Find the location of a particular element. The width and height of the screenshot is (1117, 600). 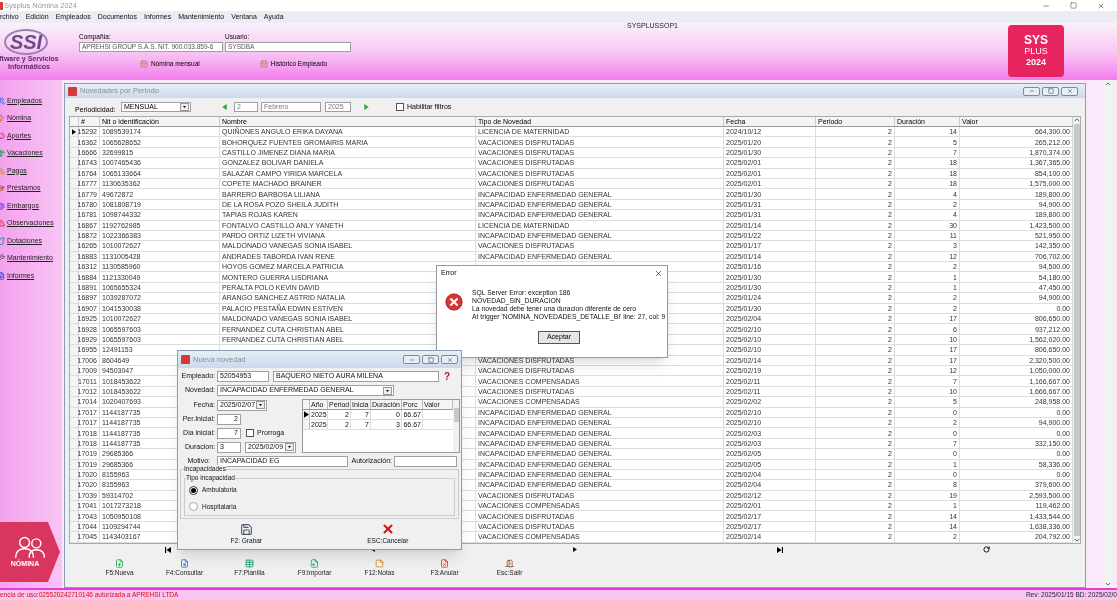

error-icon is located at coordinates (454, 302).